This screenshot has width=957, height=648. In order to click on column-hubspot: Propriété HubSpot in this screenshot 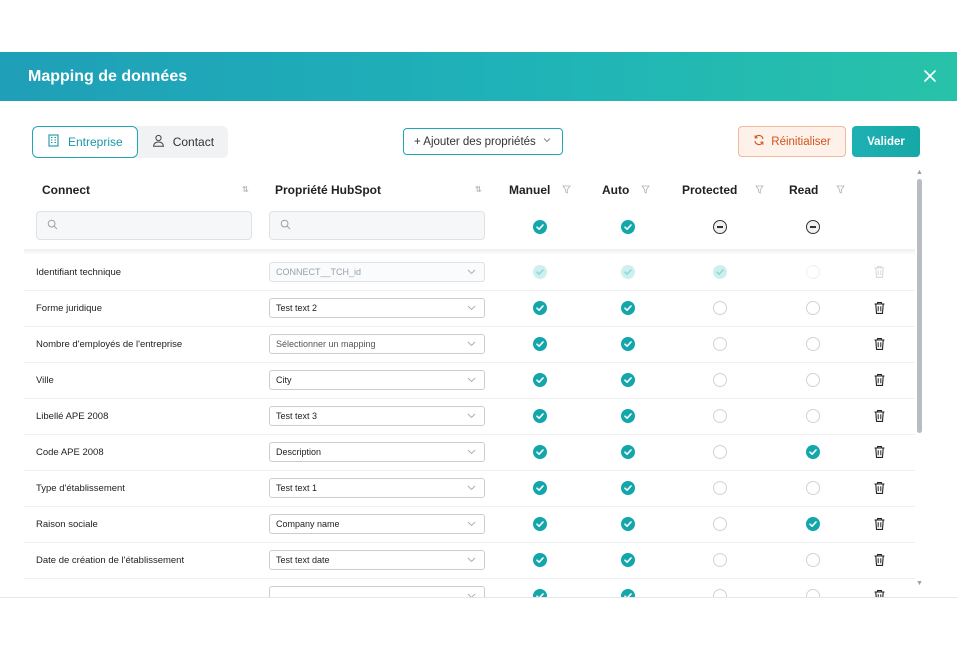, I will do `click(328, 190)`.